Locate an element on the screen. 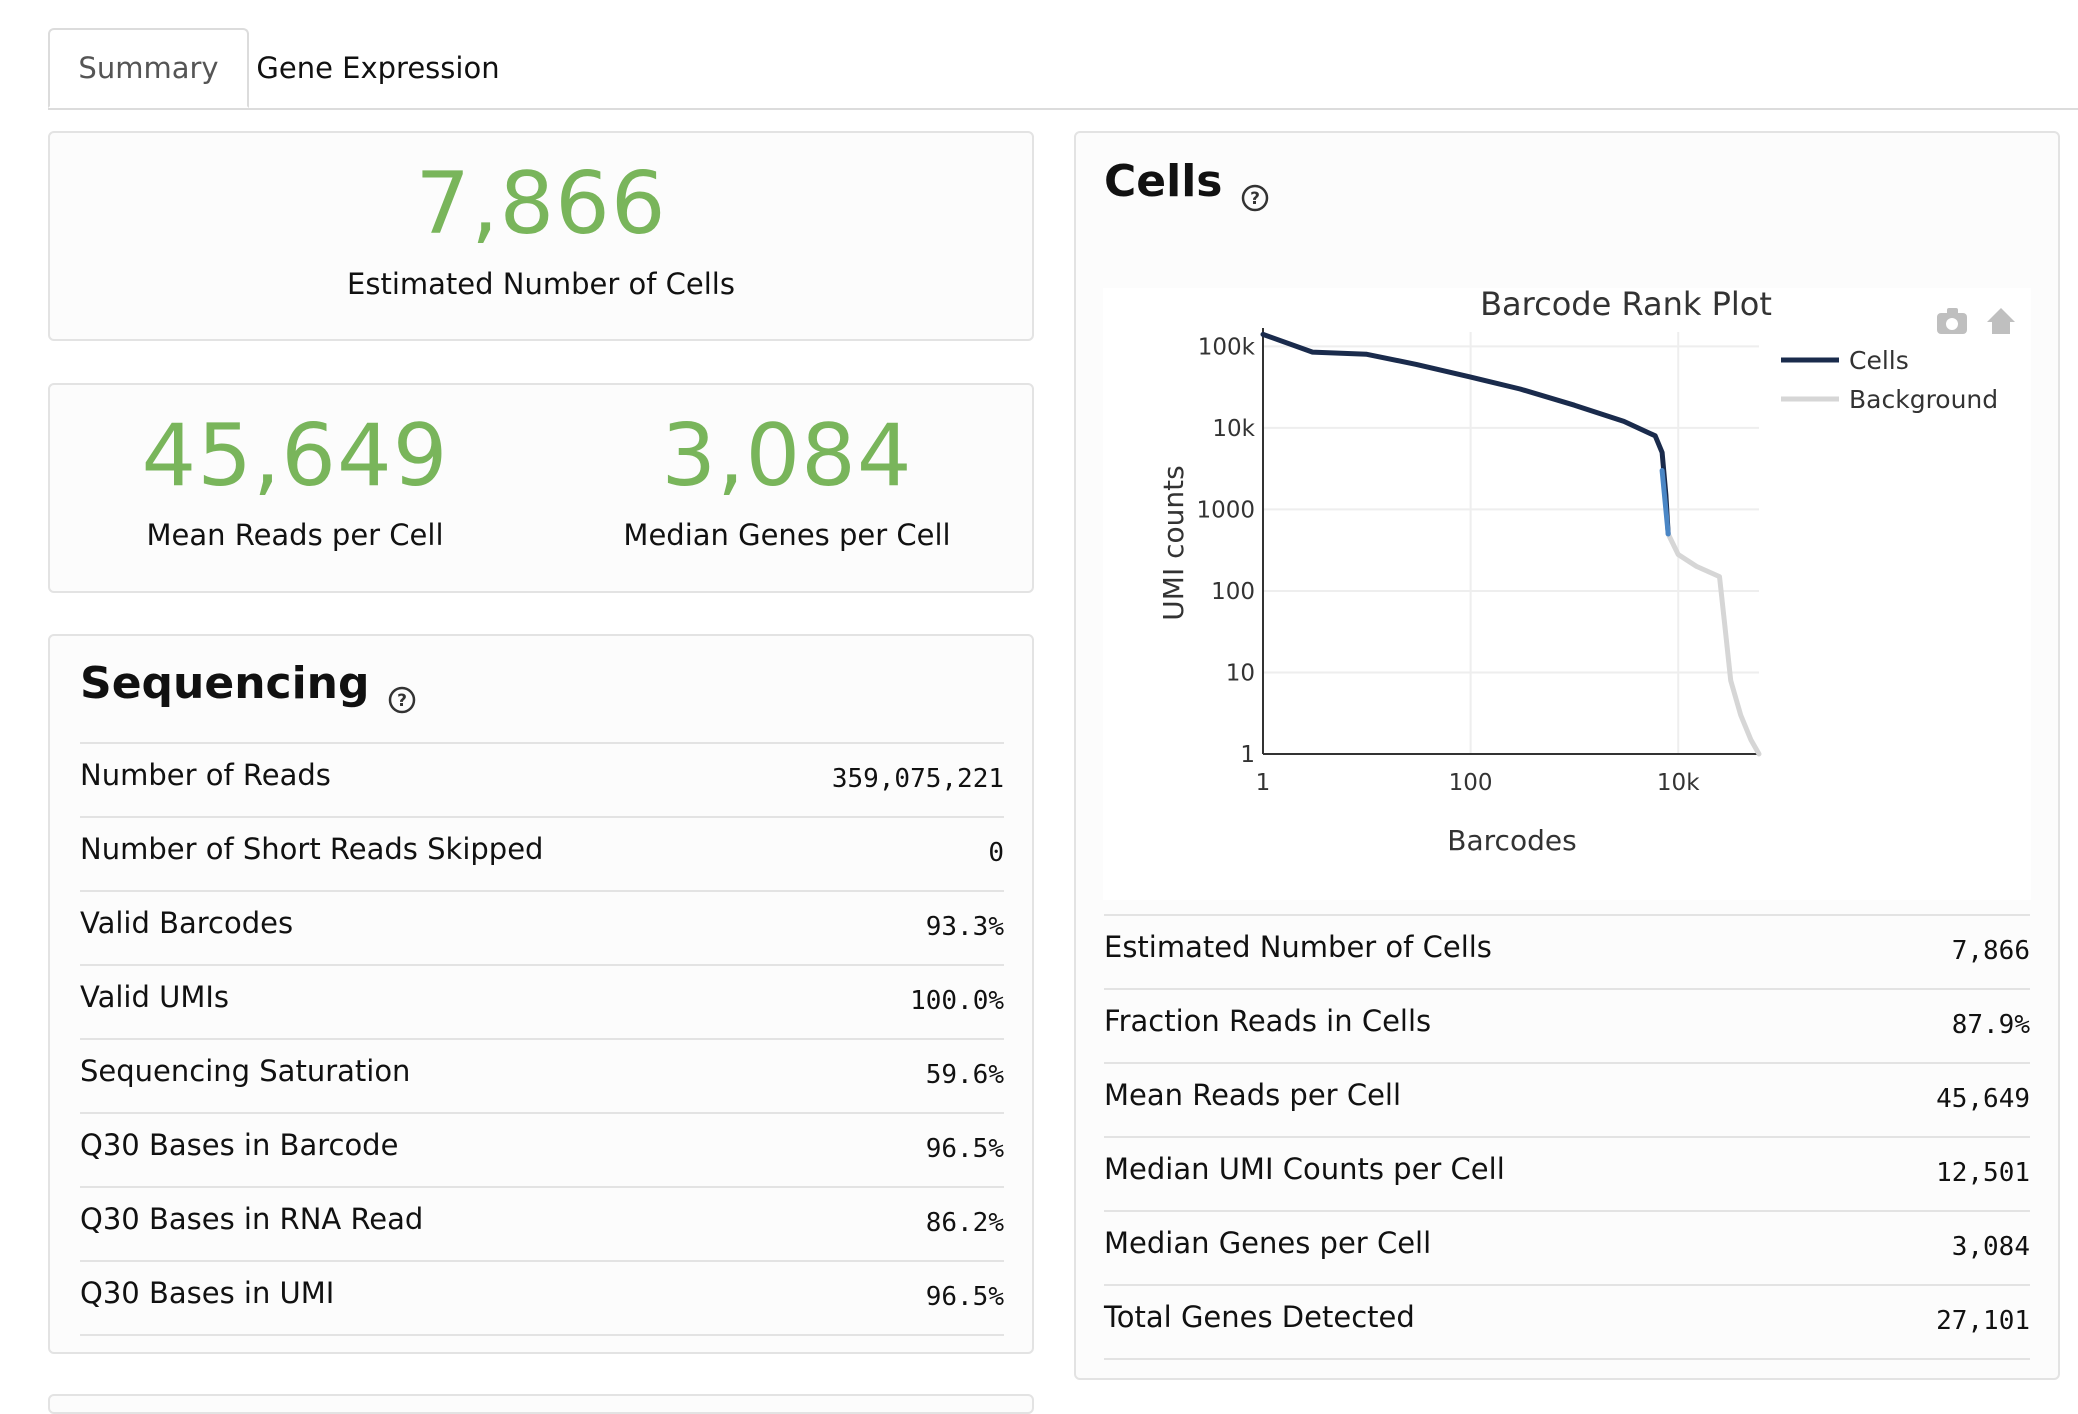 The height and width of the screenshot is (1414, 2078). series-line-background is located at coordinates (1713, 644).